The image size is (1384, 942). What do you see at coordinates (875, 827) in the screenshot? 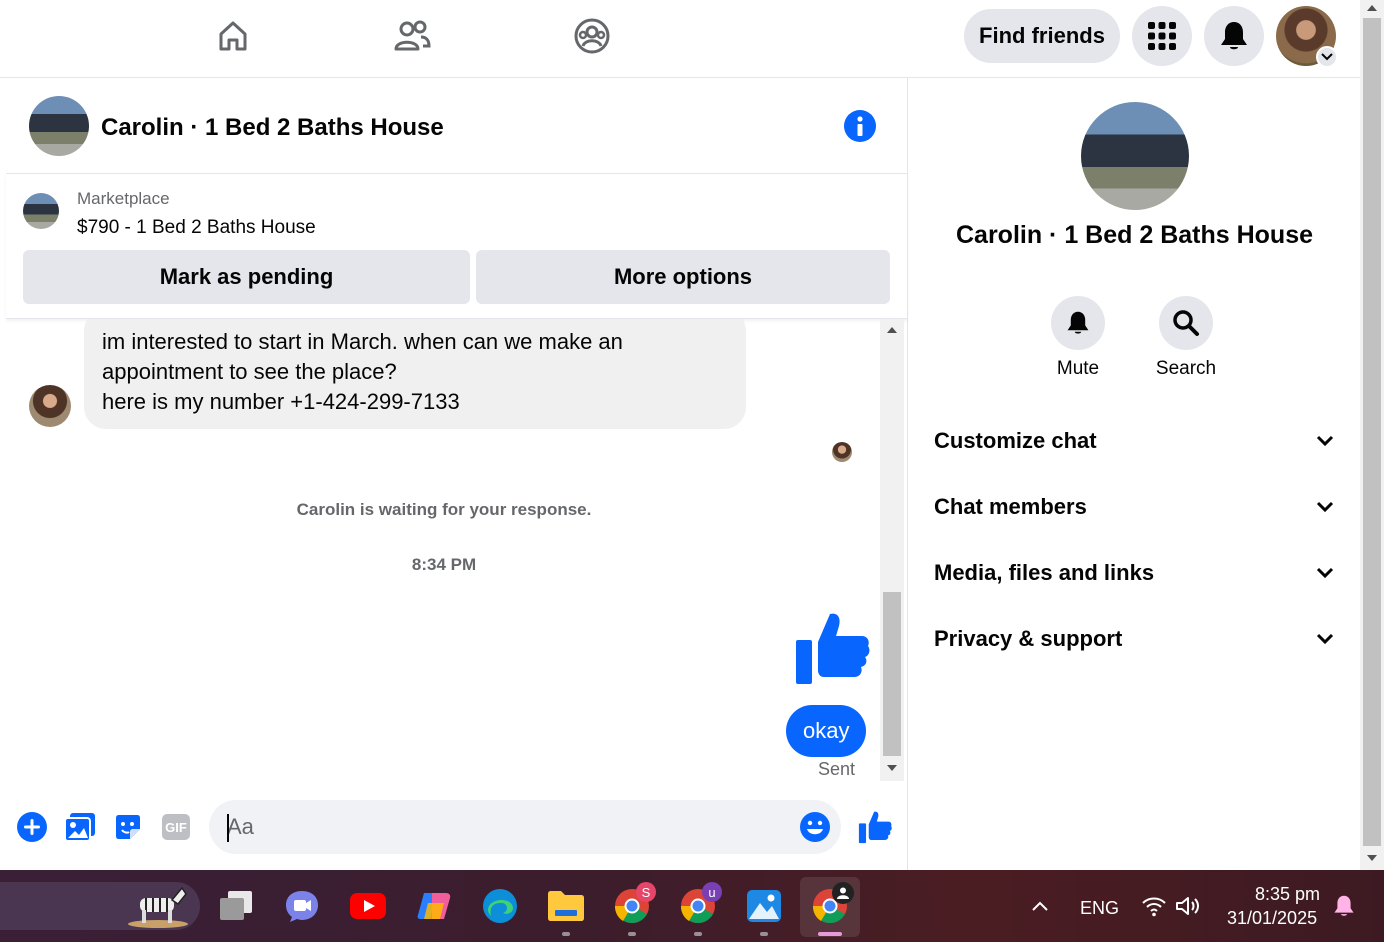
I see `send-like-icon` at bounding box center [875, 827].